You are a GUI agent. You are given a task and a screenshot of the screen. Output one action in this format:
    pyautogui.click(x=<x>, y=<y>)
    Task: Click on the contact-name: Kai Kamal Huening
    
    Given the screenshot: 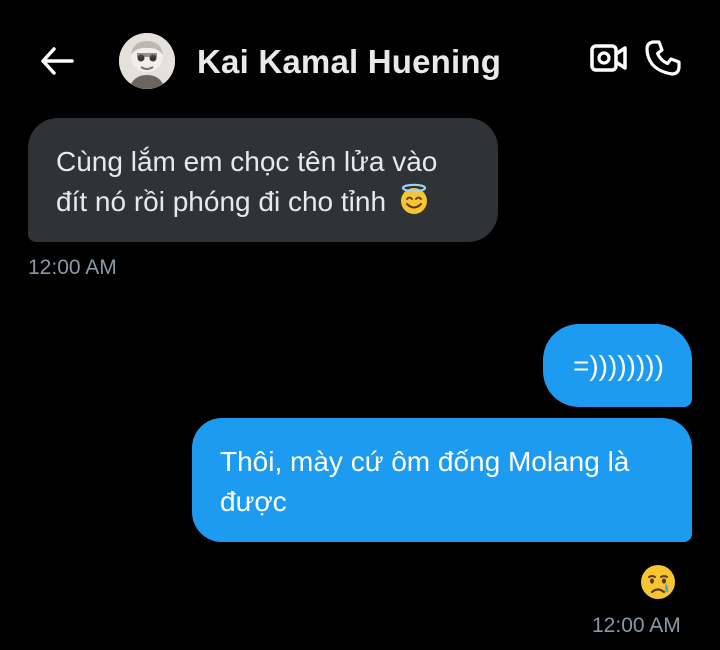 What is the action you would take?
    pyautogui.click(x=349, y=62)
    